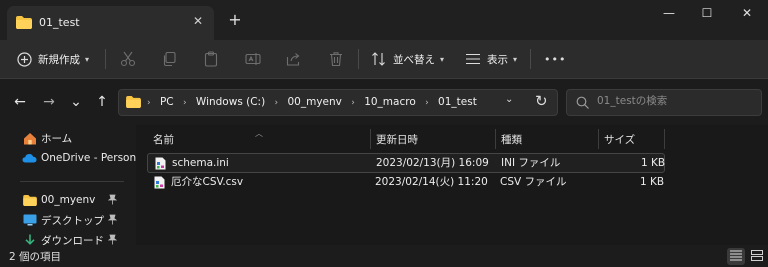 The height and width of the screenshot is (267, 768). I want to click on breadcrumb-10-macro: 10_macro, so click(390, 102).